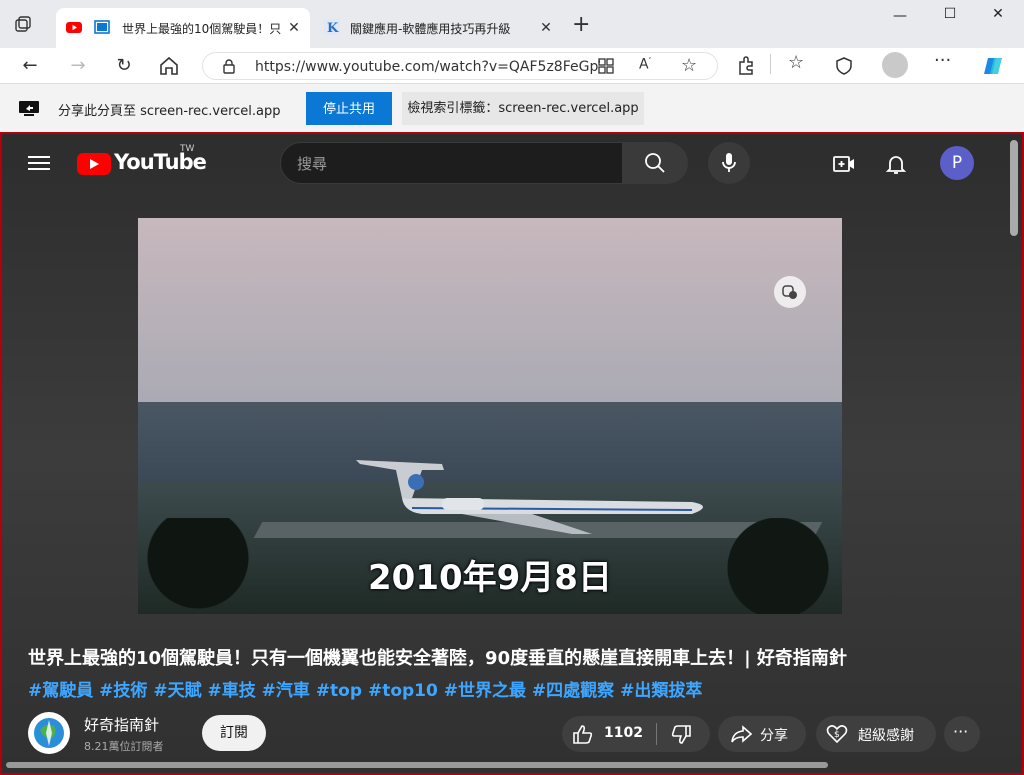  Describe the element at coordinates (583, 734) in the screenshot. I see `thumbs-up-icon` at that location.